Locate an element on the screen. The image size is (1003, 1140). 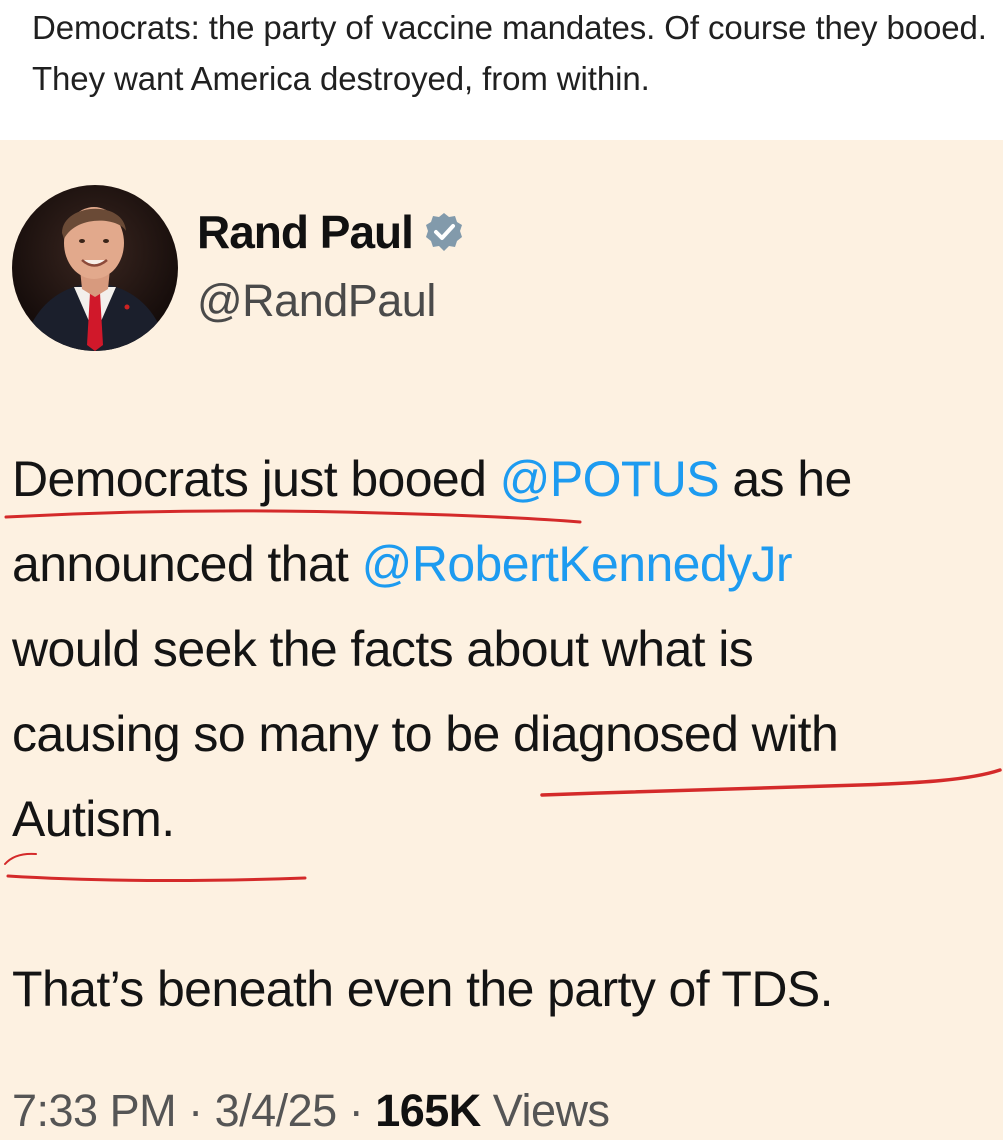
tweet-line-4: causing so many to be diagnosed with is located at coordinates (425, 734).